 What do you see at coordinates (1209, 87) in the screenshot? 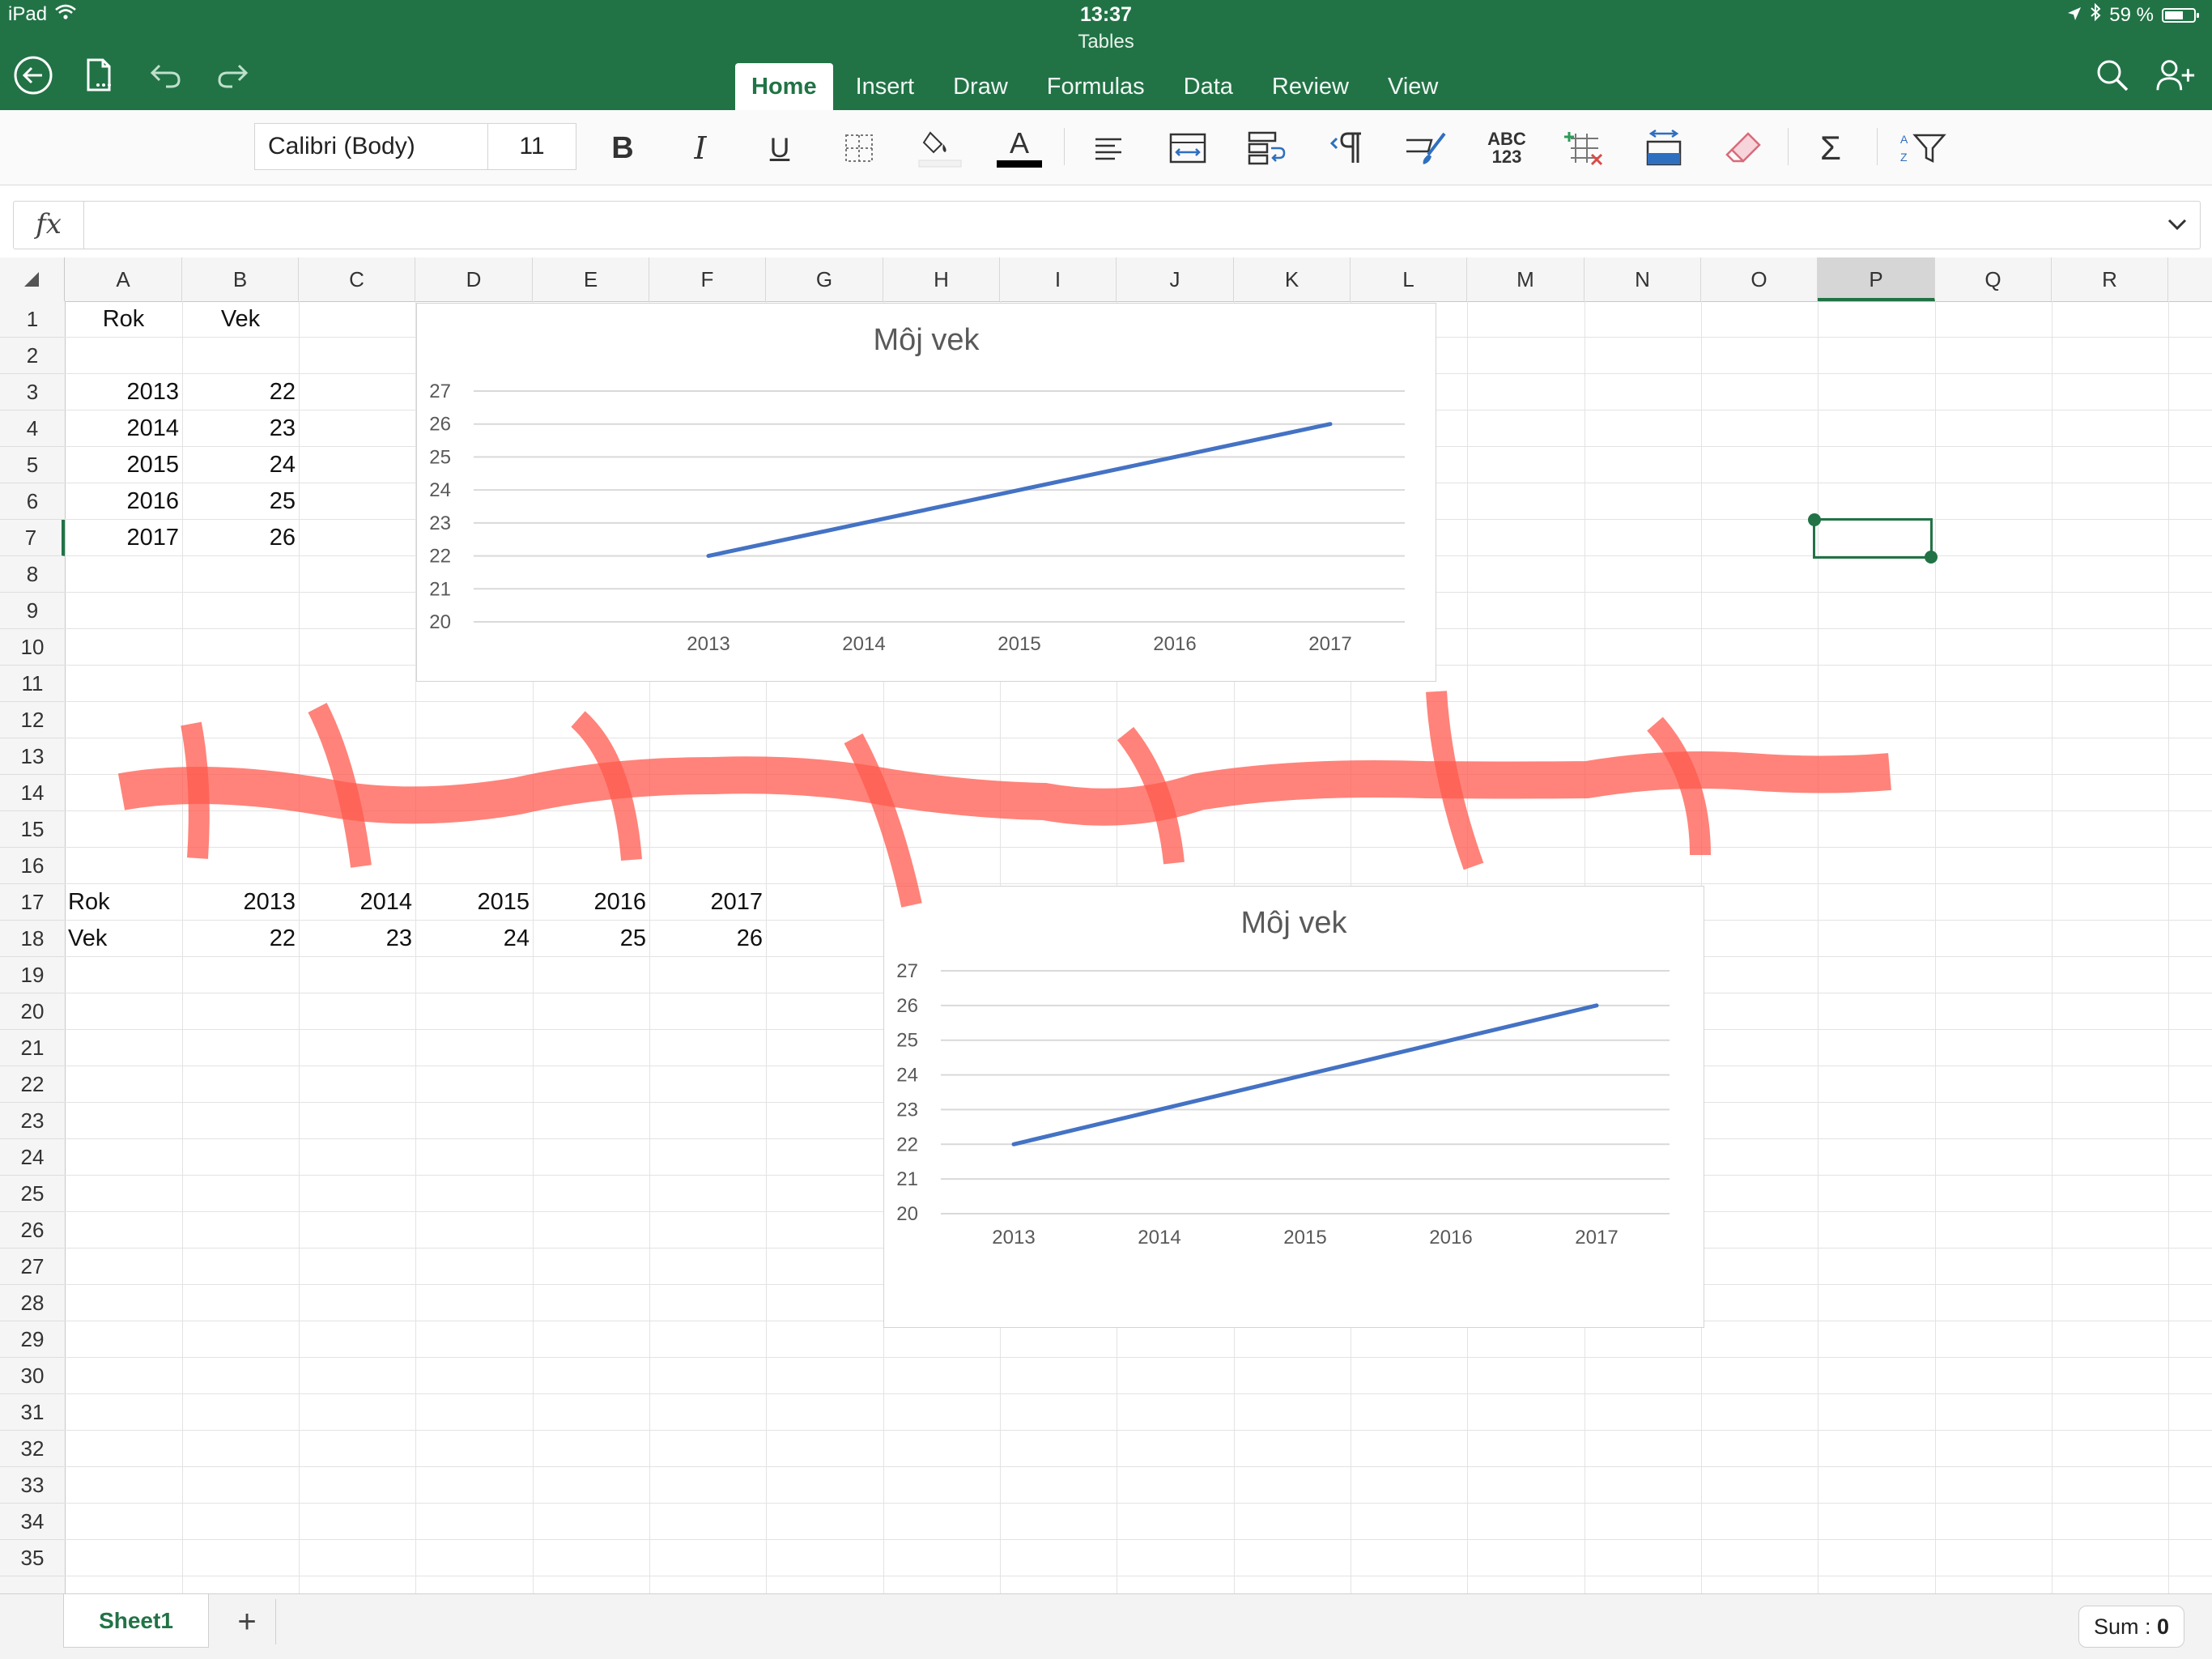
I see `tab-data: Data` at bounding box center [1209, 87].